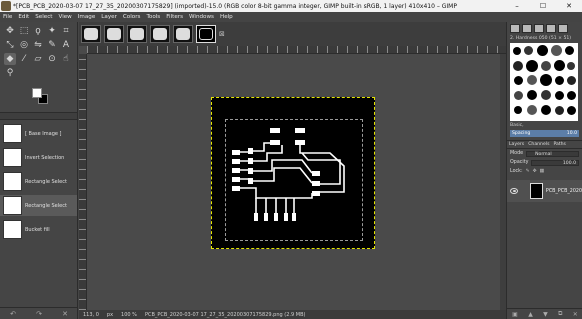 Image resolution: width=582 pixels, height=319 pixels. What do you see at coordinates (575, 314) in the screenshot?
I see `delete-layer-icon: ✕` at bounding box center [575, 314].